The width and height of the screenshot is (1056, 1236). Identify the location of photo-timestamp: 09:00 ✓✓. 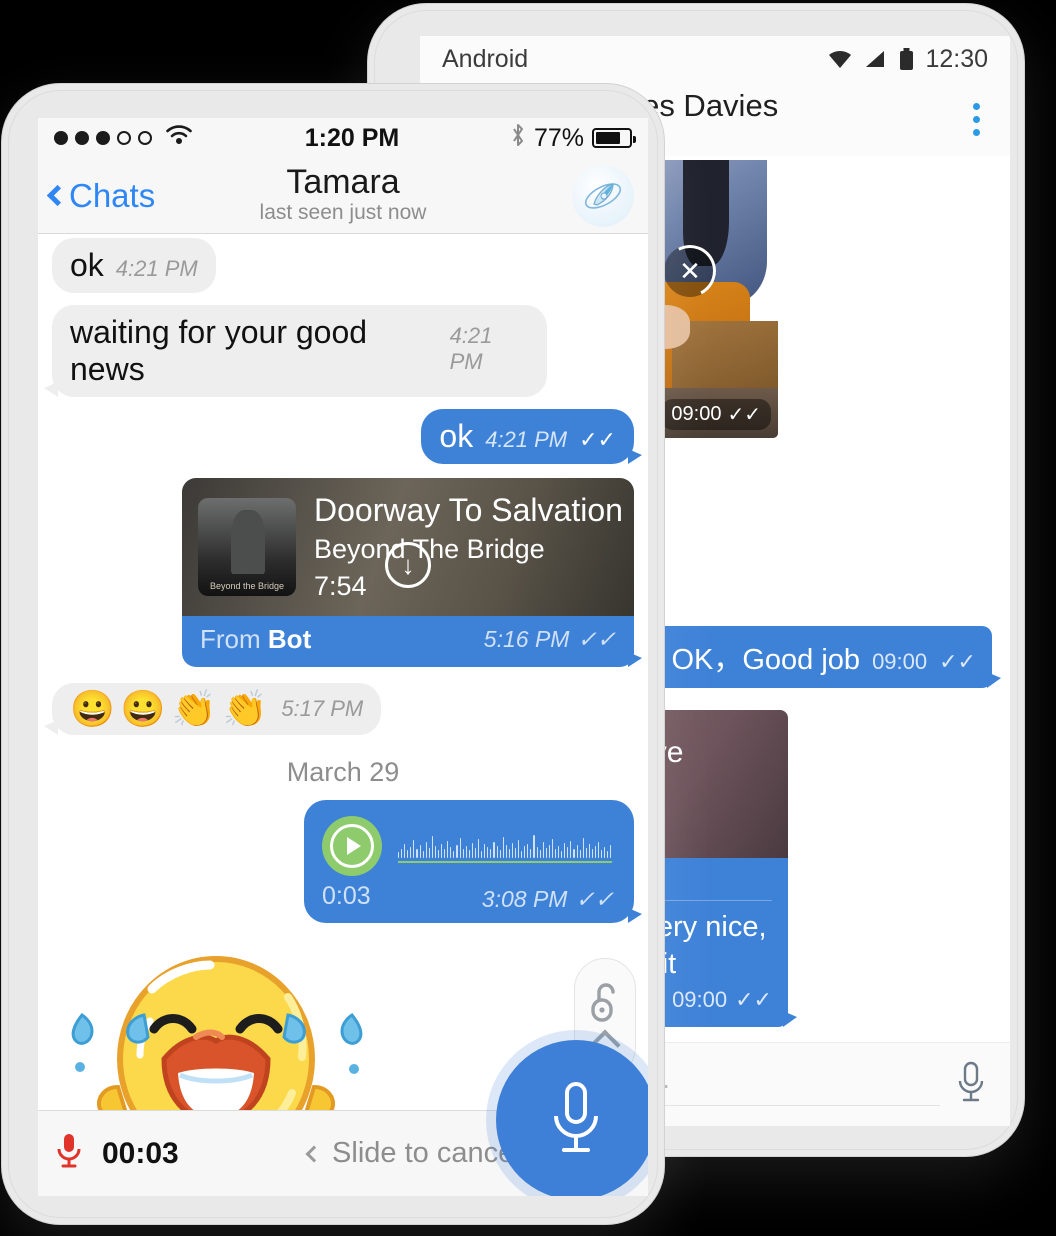
(716, 414).